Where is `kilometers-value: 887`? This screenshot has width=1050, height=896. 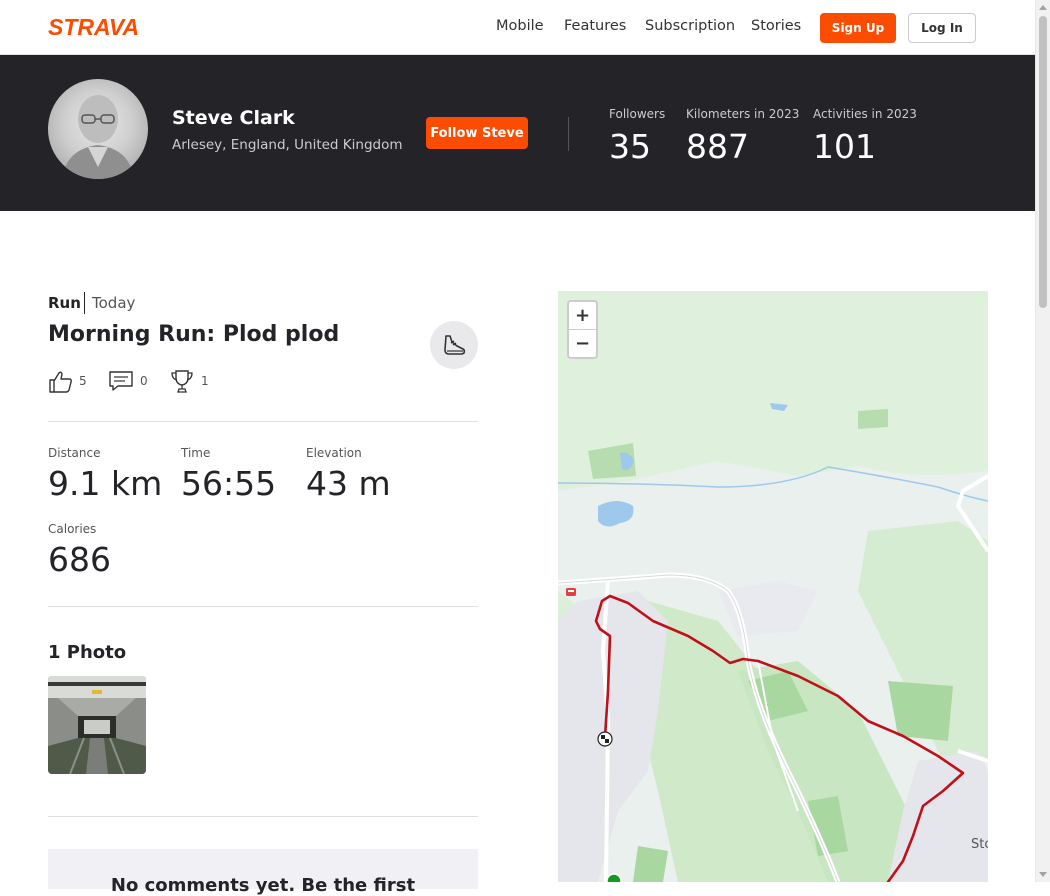
kilometers-value: 887 is located at coordinates (717, 146).